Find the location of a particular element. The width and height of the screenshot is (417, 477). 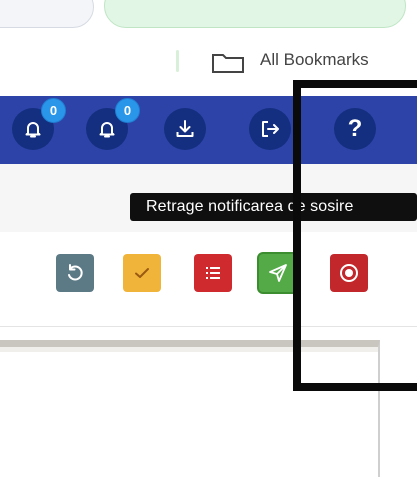

logout-button is located at coordinates (270, 129).